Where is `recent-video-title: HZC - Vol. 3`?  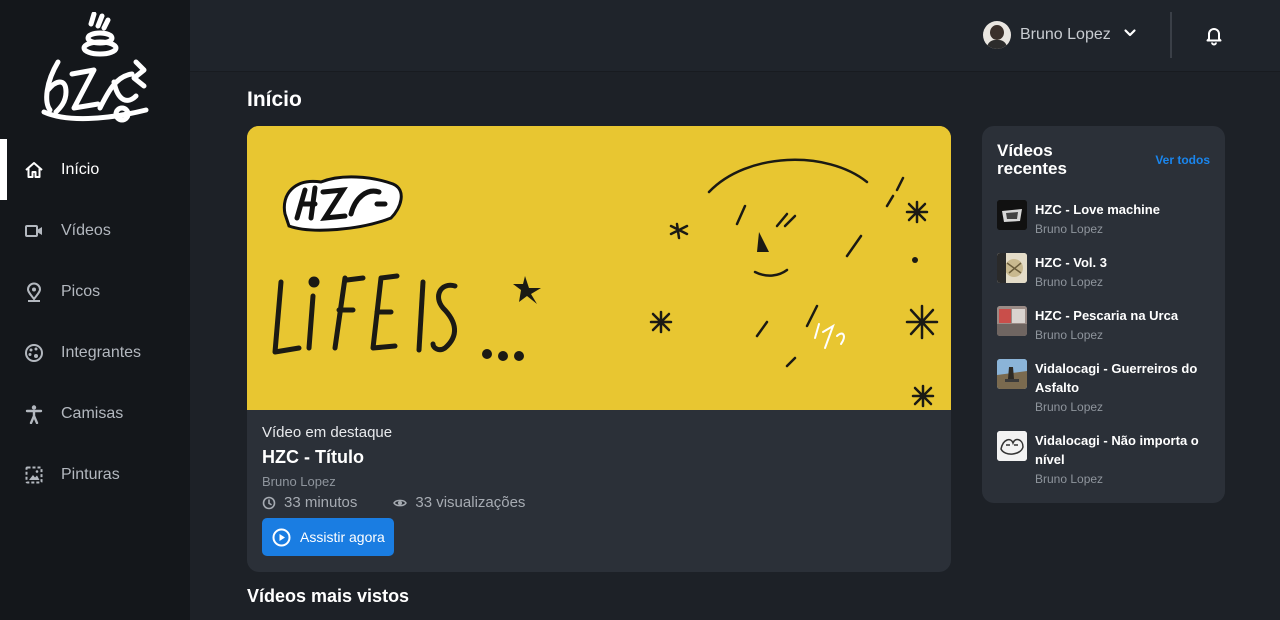
recent-video-title: HZC - Vol. 3 is located at coordinates (1071, 262).